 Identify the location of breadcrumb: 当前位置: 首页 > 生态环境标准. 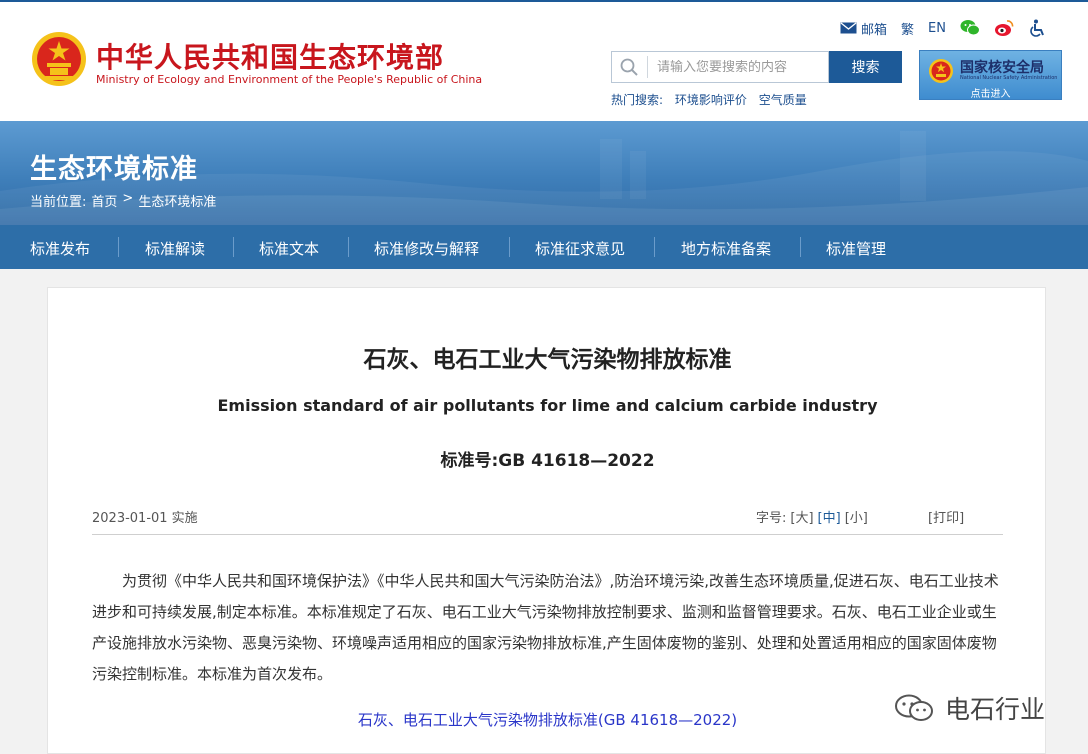
(125, 200).